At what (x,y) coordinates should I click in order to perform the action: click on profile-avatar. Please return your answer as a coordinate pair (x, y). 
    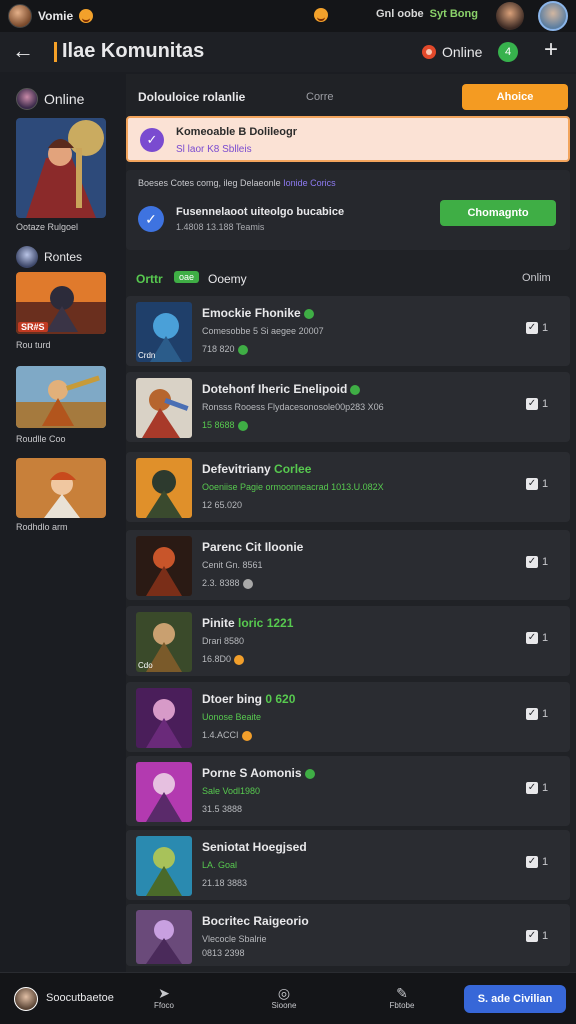
    Looking at the image, I should click on (553, 16).